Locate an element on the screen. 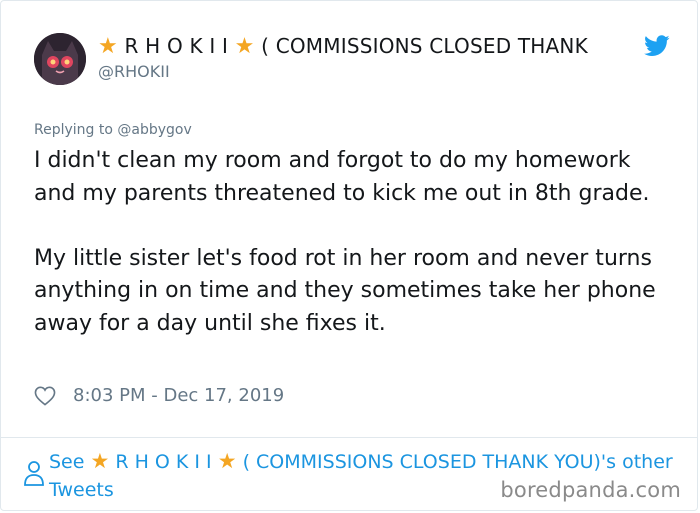 The image size is (700, 513). twitter-bird-icon is located at coordinates (657, 46).